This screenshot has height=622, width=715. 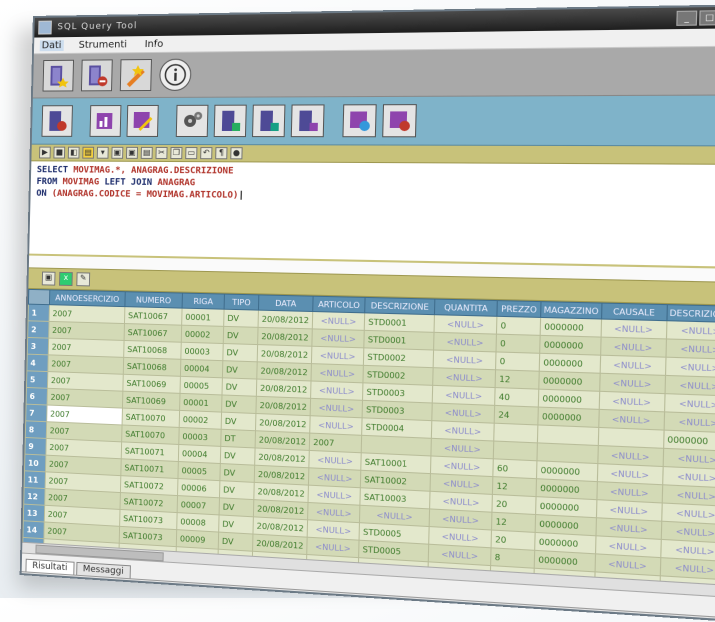 I want to click on column-header: QUANTITA, so click(x=466, y=308).